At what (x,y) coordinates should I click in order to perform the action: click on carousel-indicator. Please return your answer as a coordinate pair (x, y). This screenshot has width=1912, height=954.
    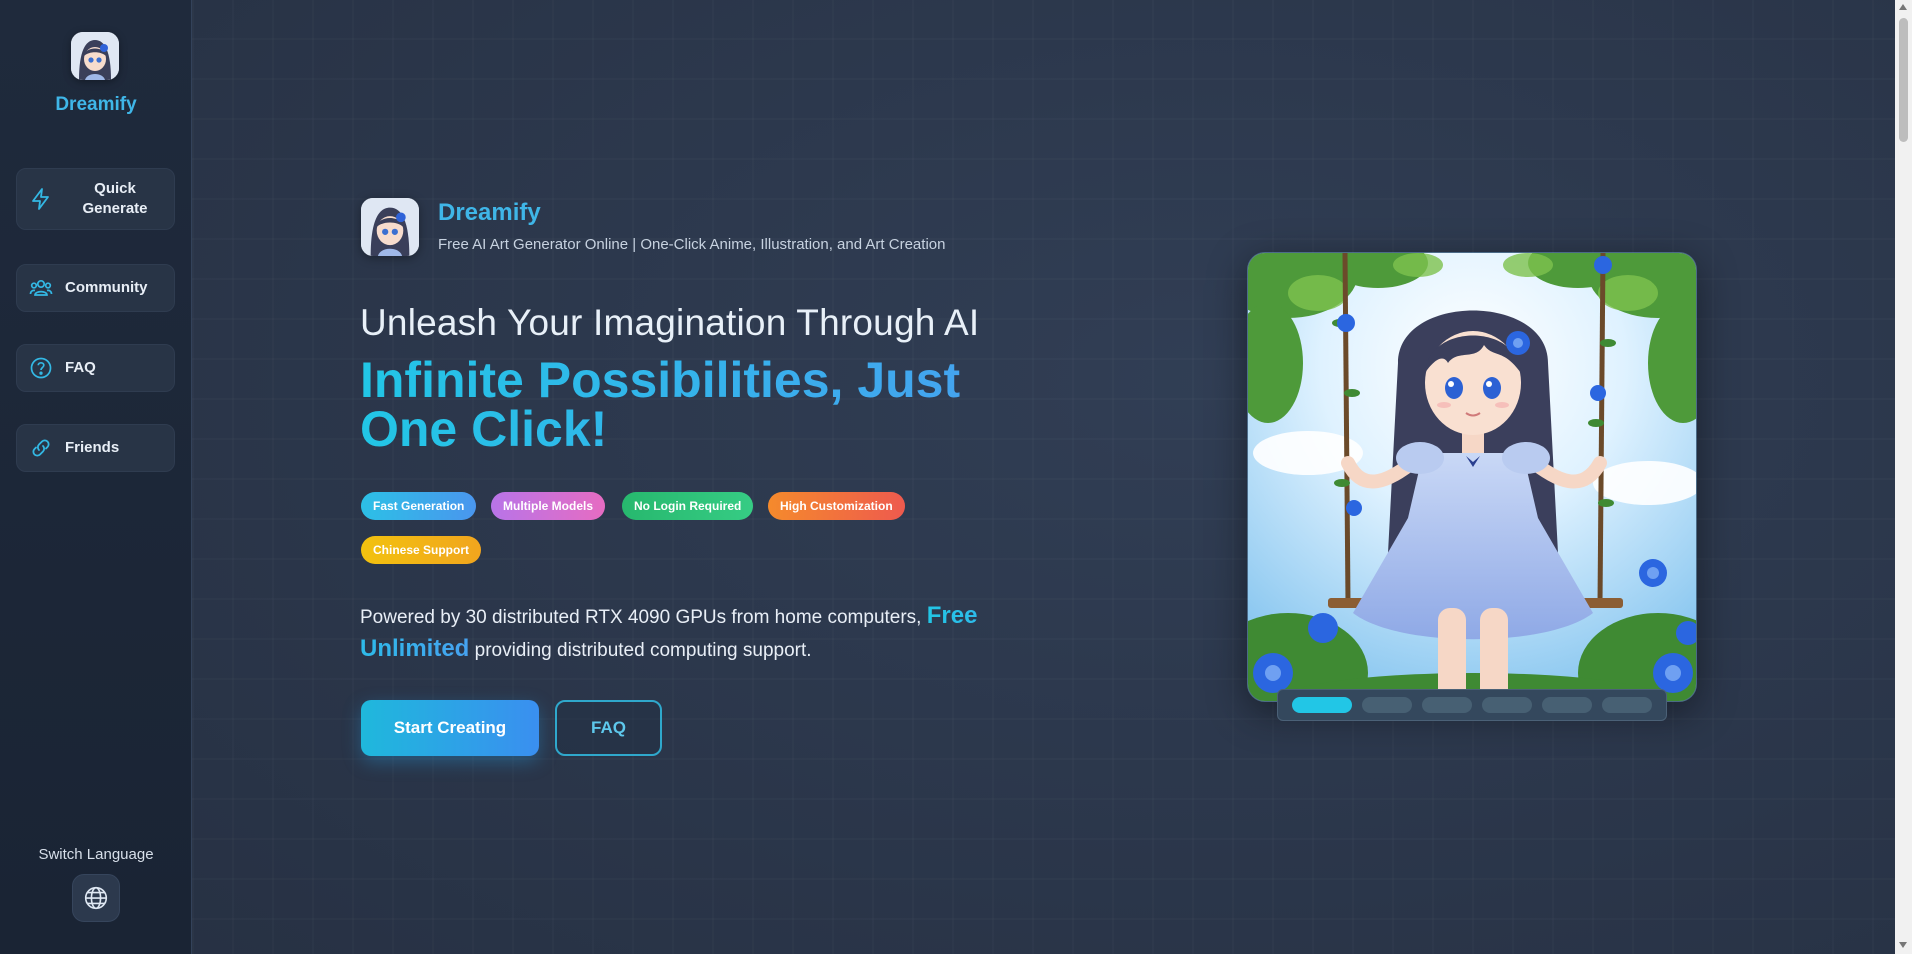
    Looking at the image, I should click on (1472, 705).